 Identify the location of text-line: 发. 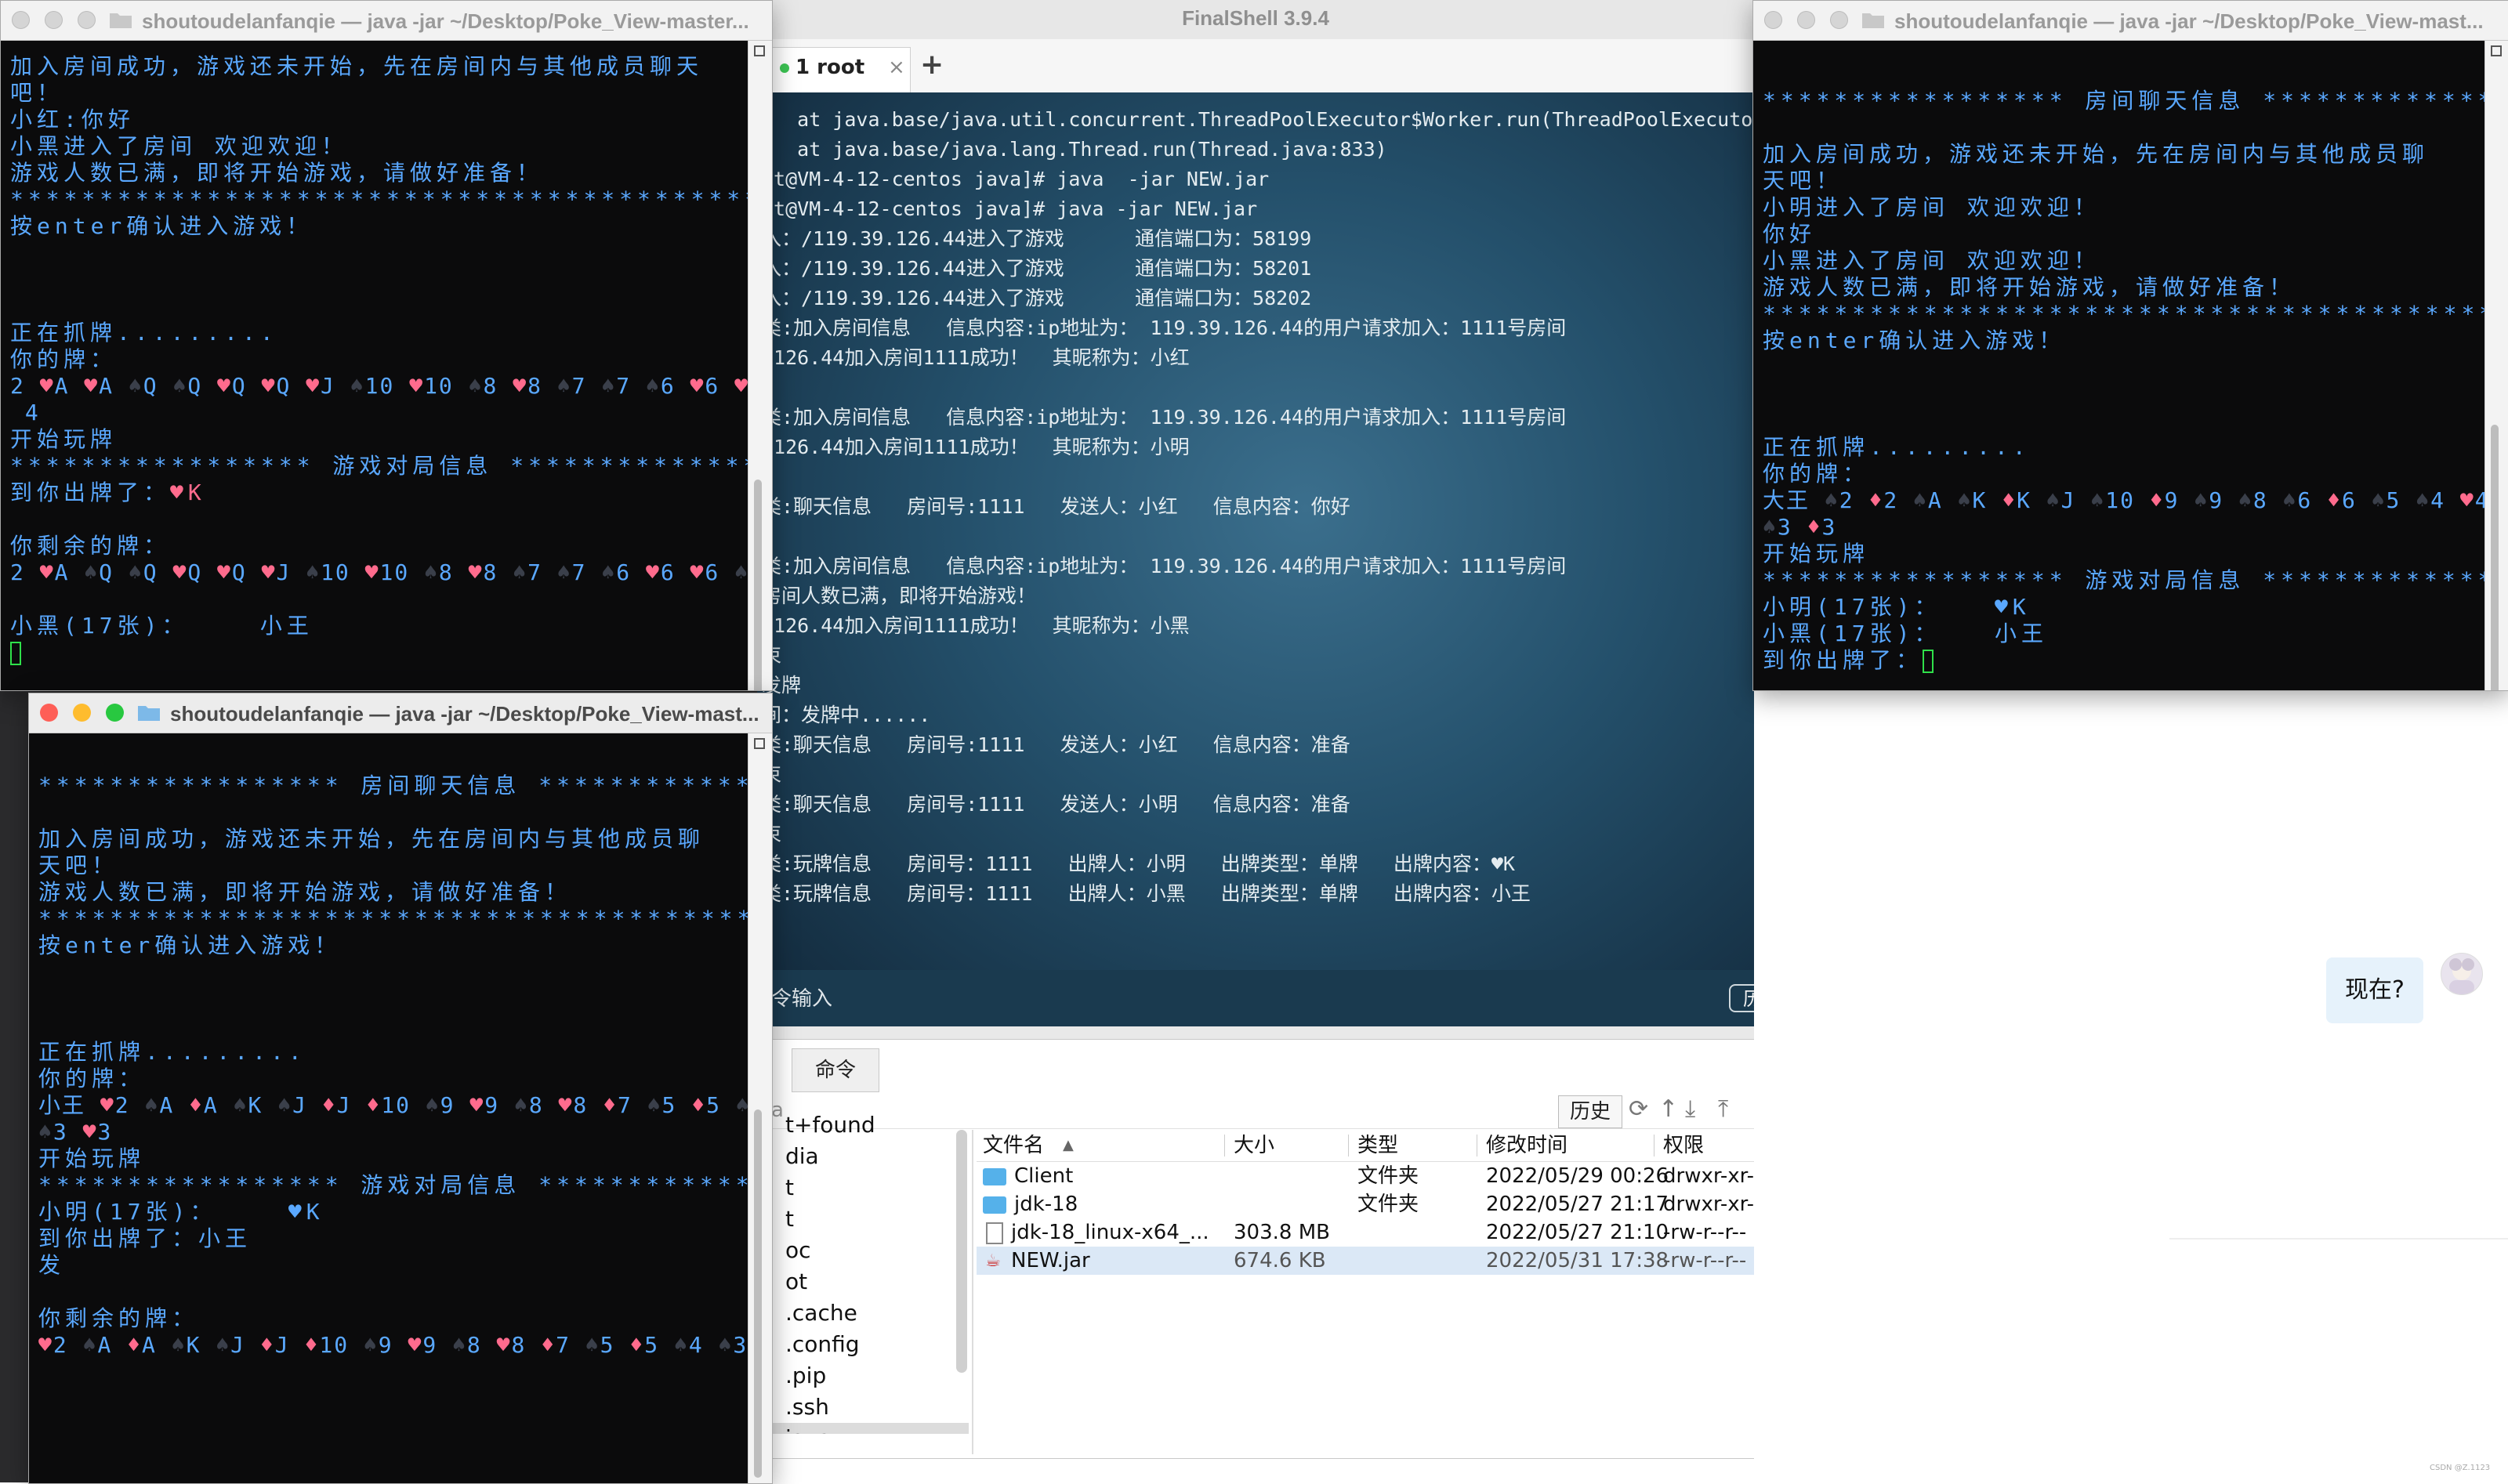
(52, 1265).